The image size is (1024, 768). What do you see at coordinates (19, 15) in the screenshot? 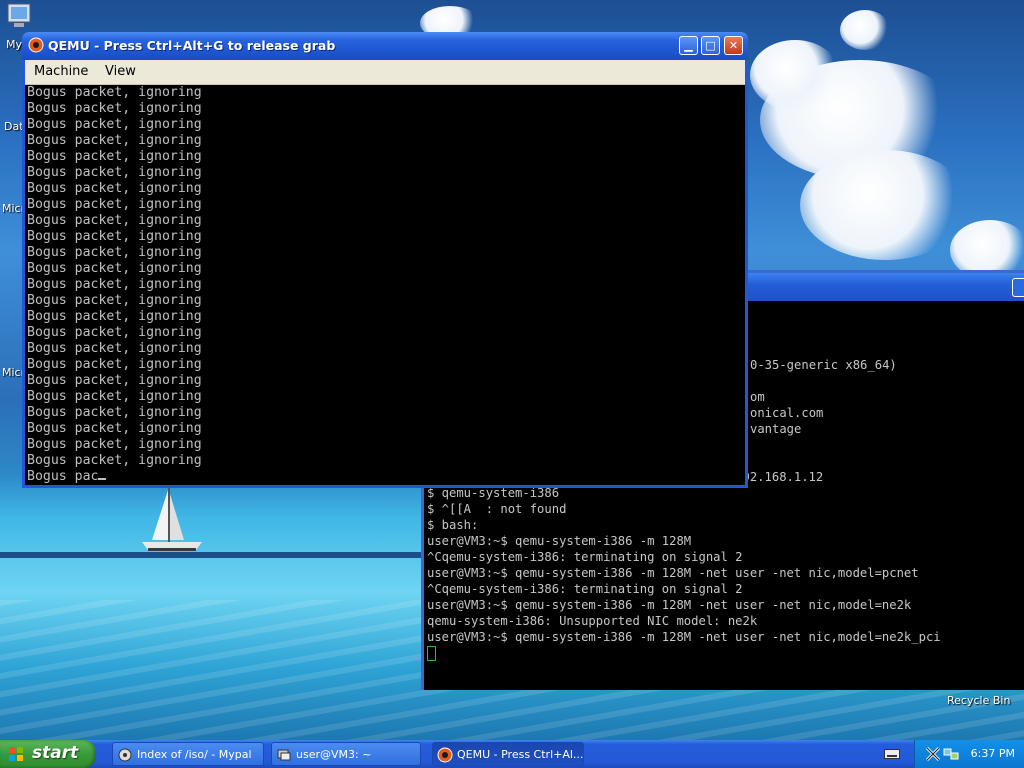
I see `computer-icon` at bounding box center [19, 15].